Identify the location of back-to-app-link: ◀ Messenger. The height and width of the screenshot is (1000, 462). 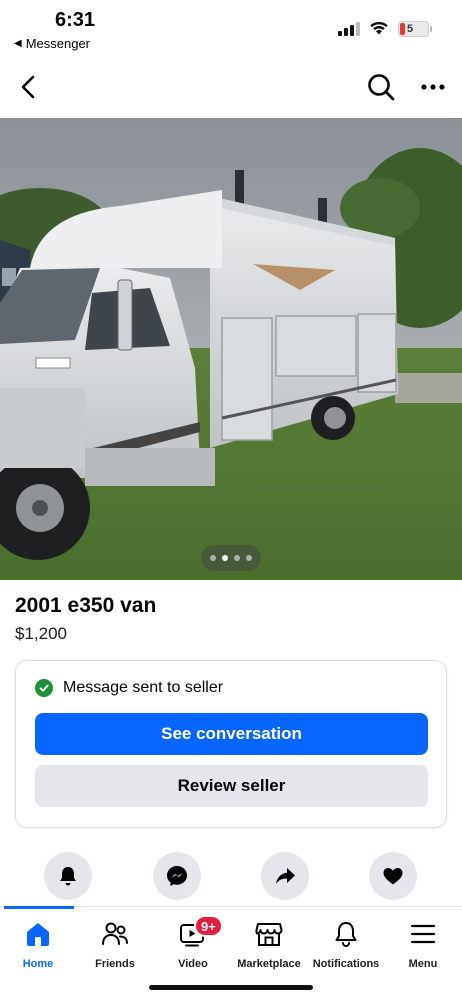
(52, 43).